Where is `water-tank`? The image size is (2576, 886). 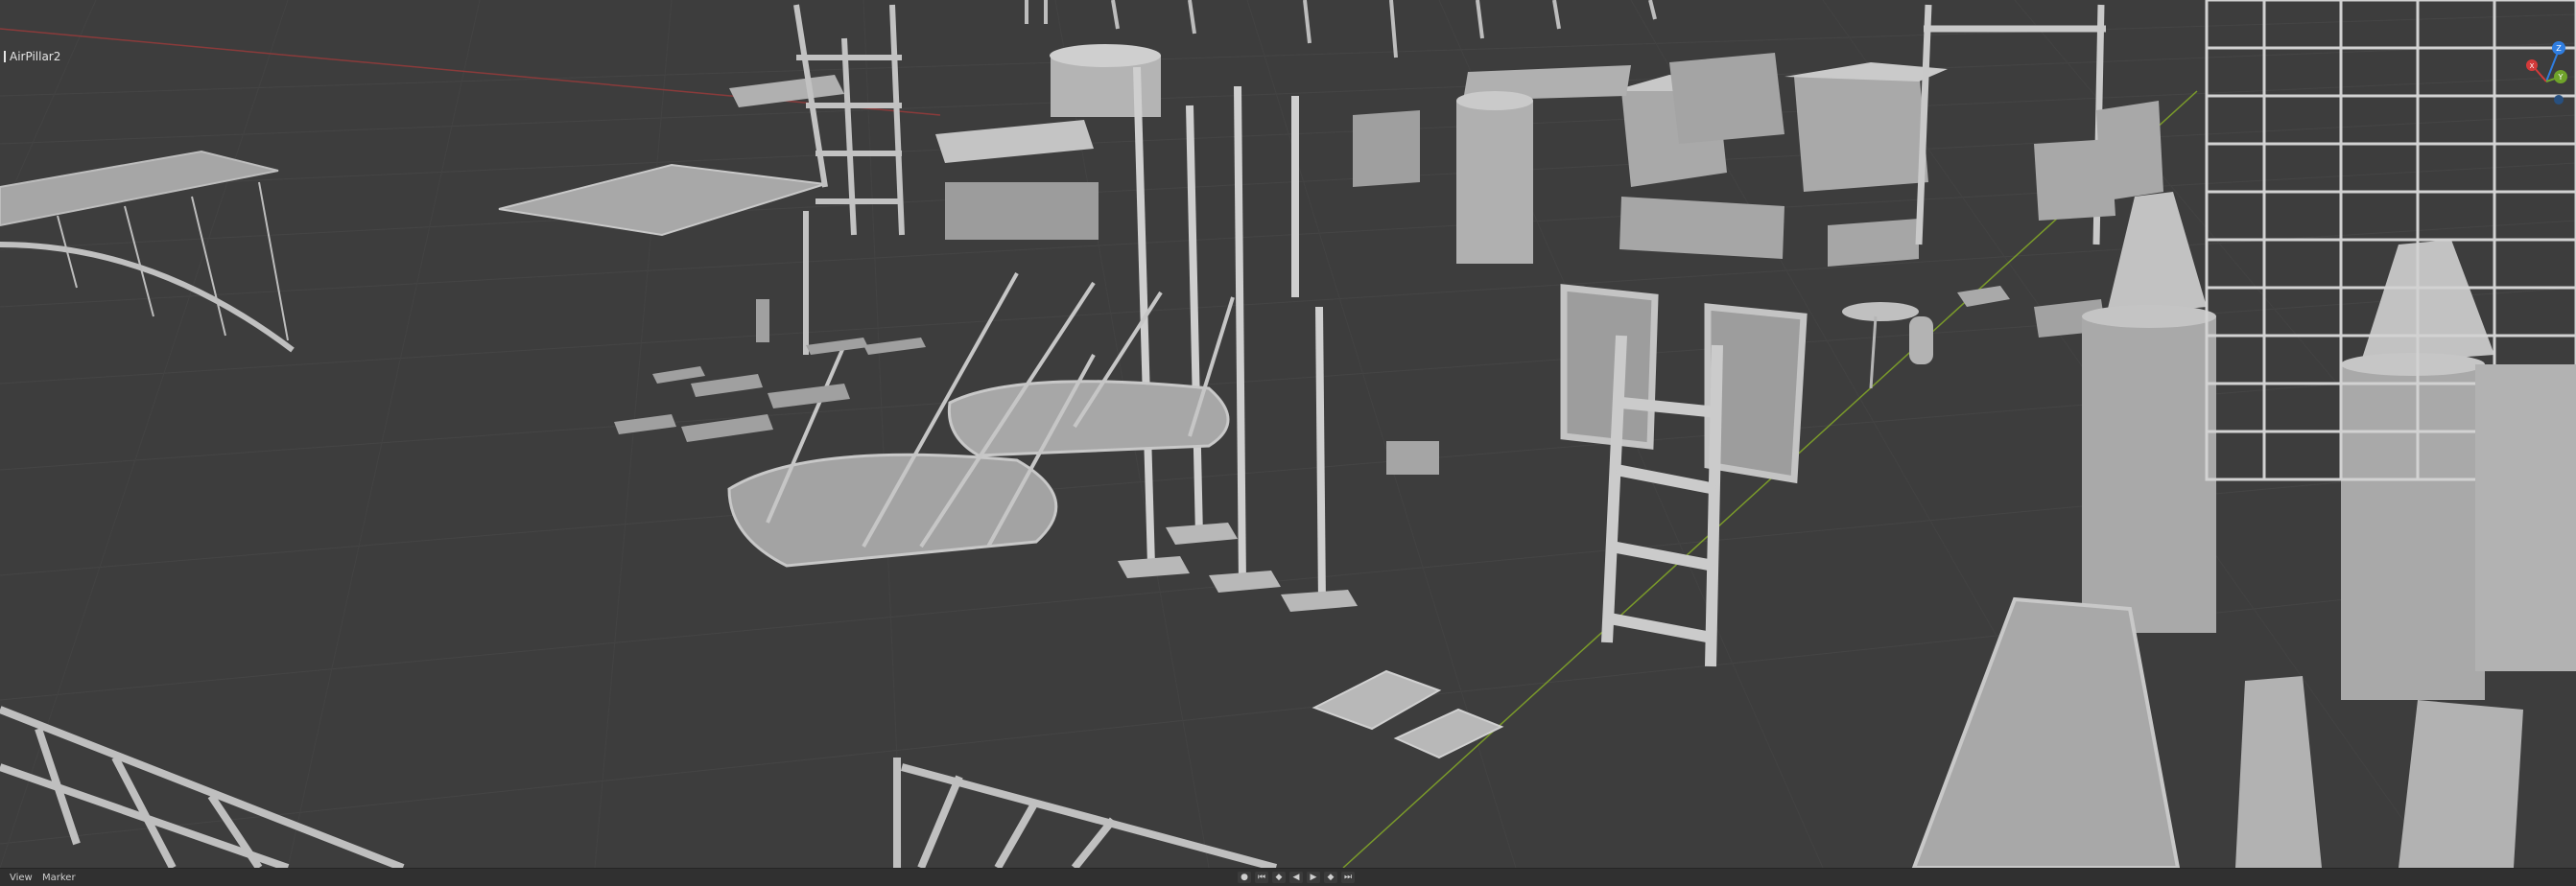
water-tank is located at coordinates (1106, 80).